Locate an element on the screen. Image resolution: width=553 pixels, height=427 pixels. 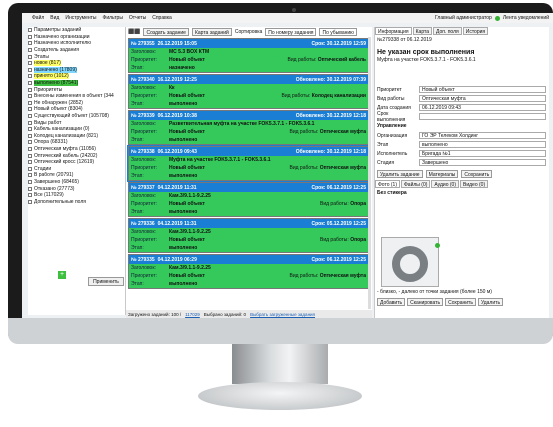
menu-reports: Отчеты is located at coordinates (137, 18).